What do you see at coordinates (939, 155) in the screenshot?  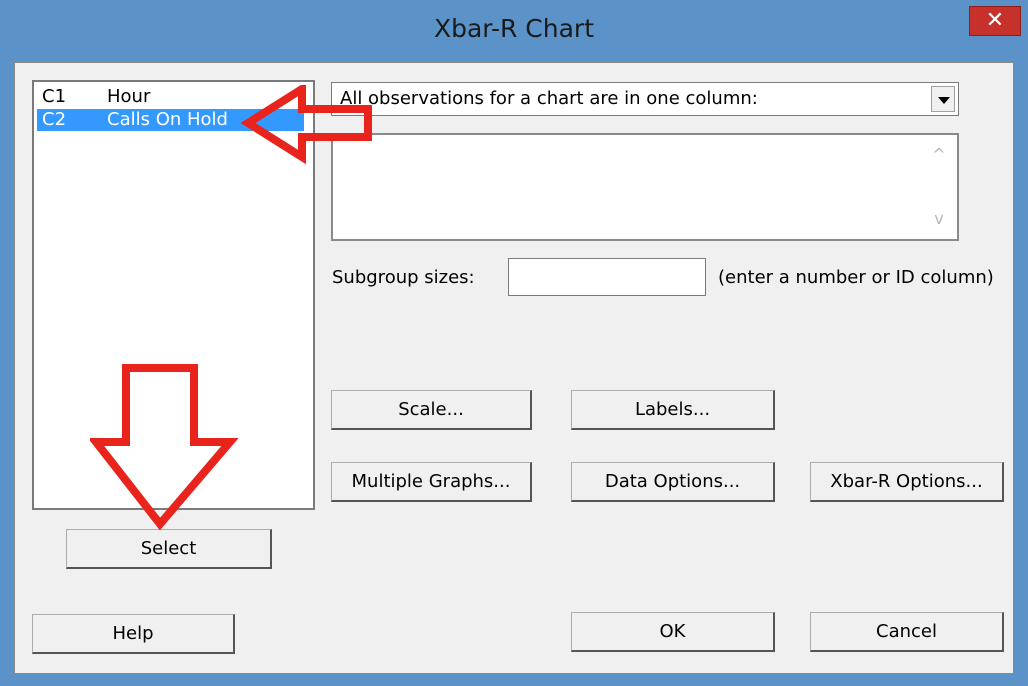 I see `scroll-up-icon: ^` at bounding box center [939, 155].